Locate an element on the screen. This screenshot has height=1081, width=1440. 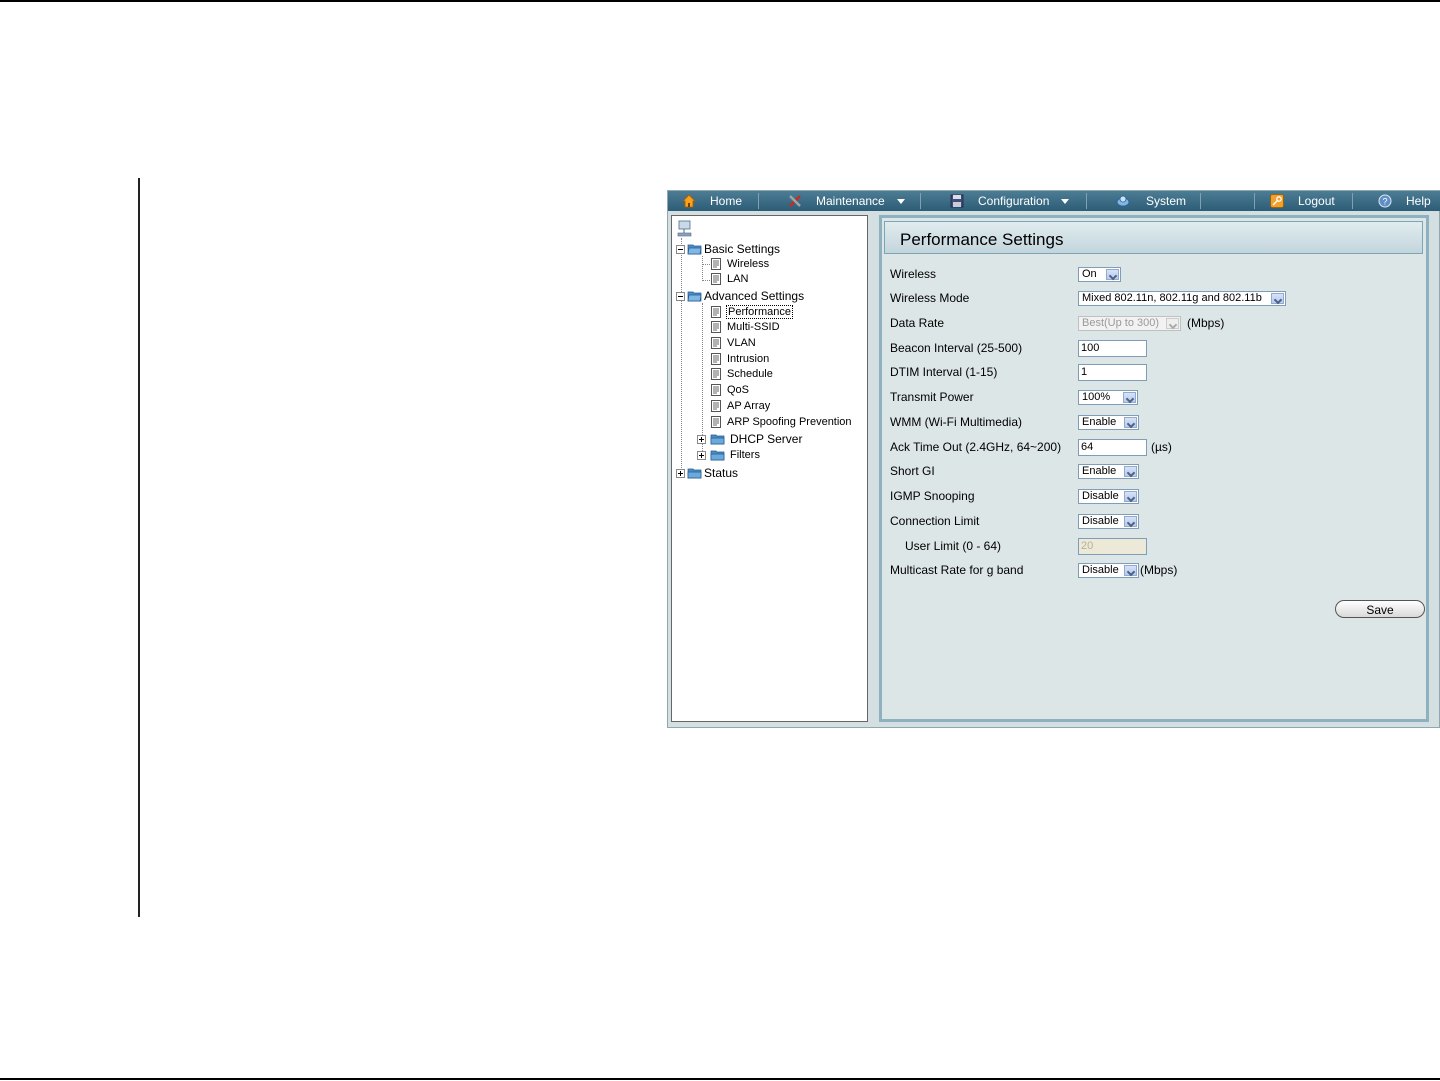
tree-wireless: Wireless is located at coordinates (740, 264).